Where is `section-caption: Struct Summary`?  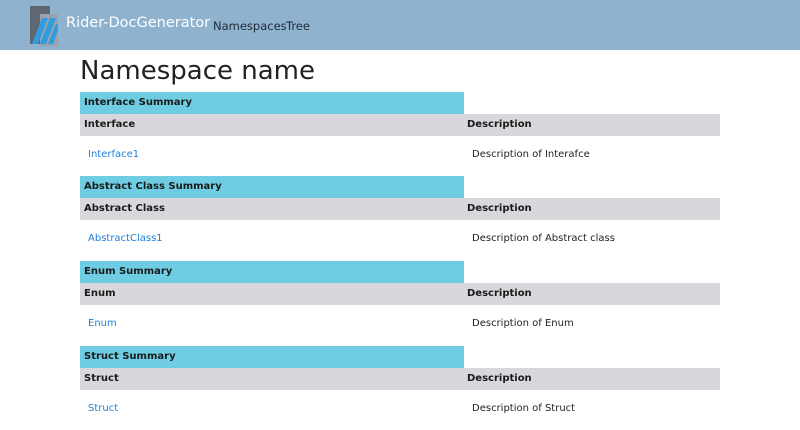 section-caption: Struct Summary is located at coordinates (272, 357).